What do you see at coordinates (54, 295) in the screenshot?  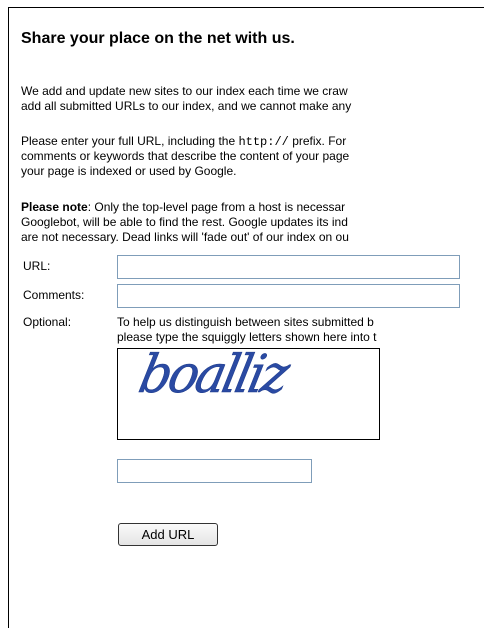 I see `comments-label: Comments:` at bounding box center [54, 295].